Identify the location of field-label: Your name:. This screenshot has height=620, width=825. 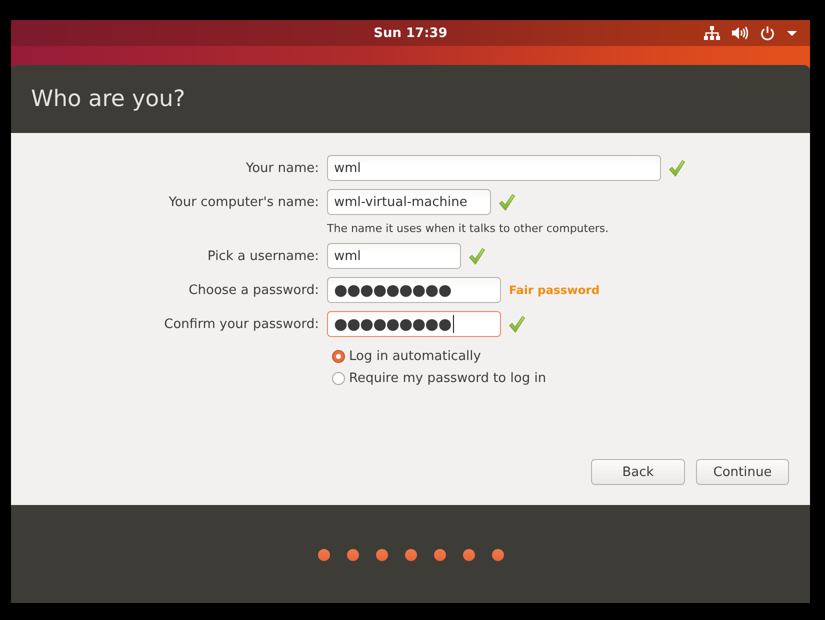
(282, 168).